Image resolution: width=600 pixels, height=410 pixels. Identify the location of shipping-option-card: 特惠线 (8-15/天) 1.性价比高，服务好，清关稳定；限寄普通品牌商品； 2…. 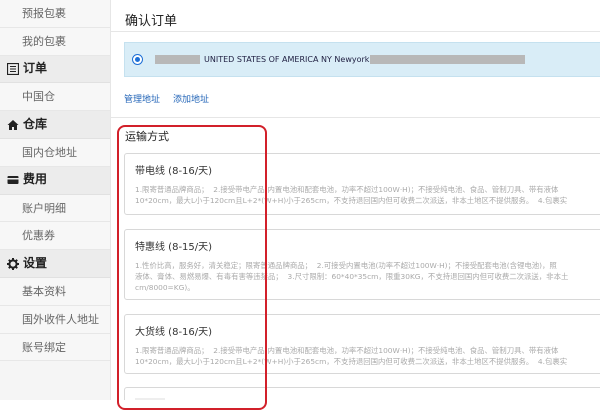
(362, 264).